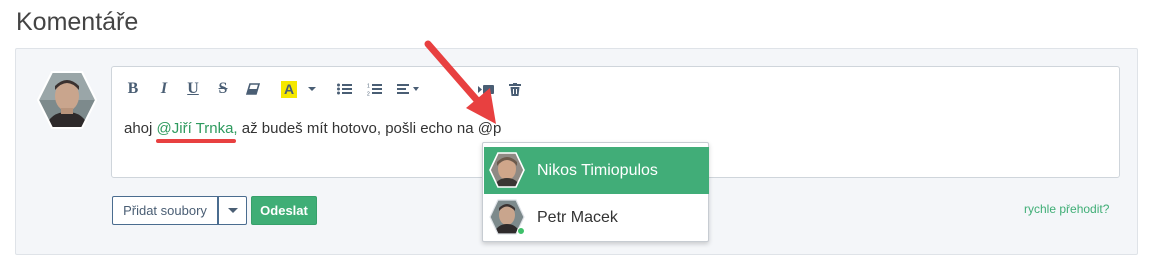 The width and height of the screenshot is (1152, 268). What do you see at coordinates (486, 89) in the screenshot?
I see `video-icon` at bounding box center [486, 89].